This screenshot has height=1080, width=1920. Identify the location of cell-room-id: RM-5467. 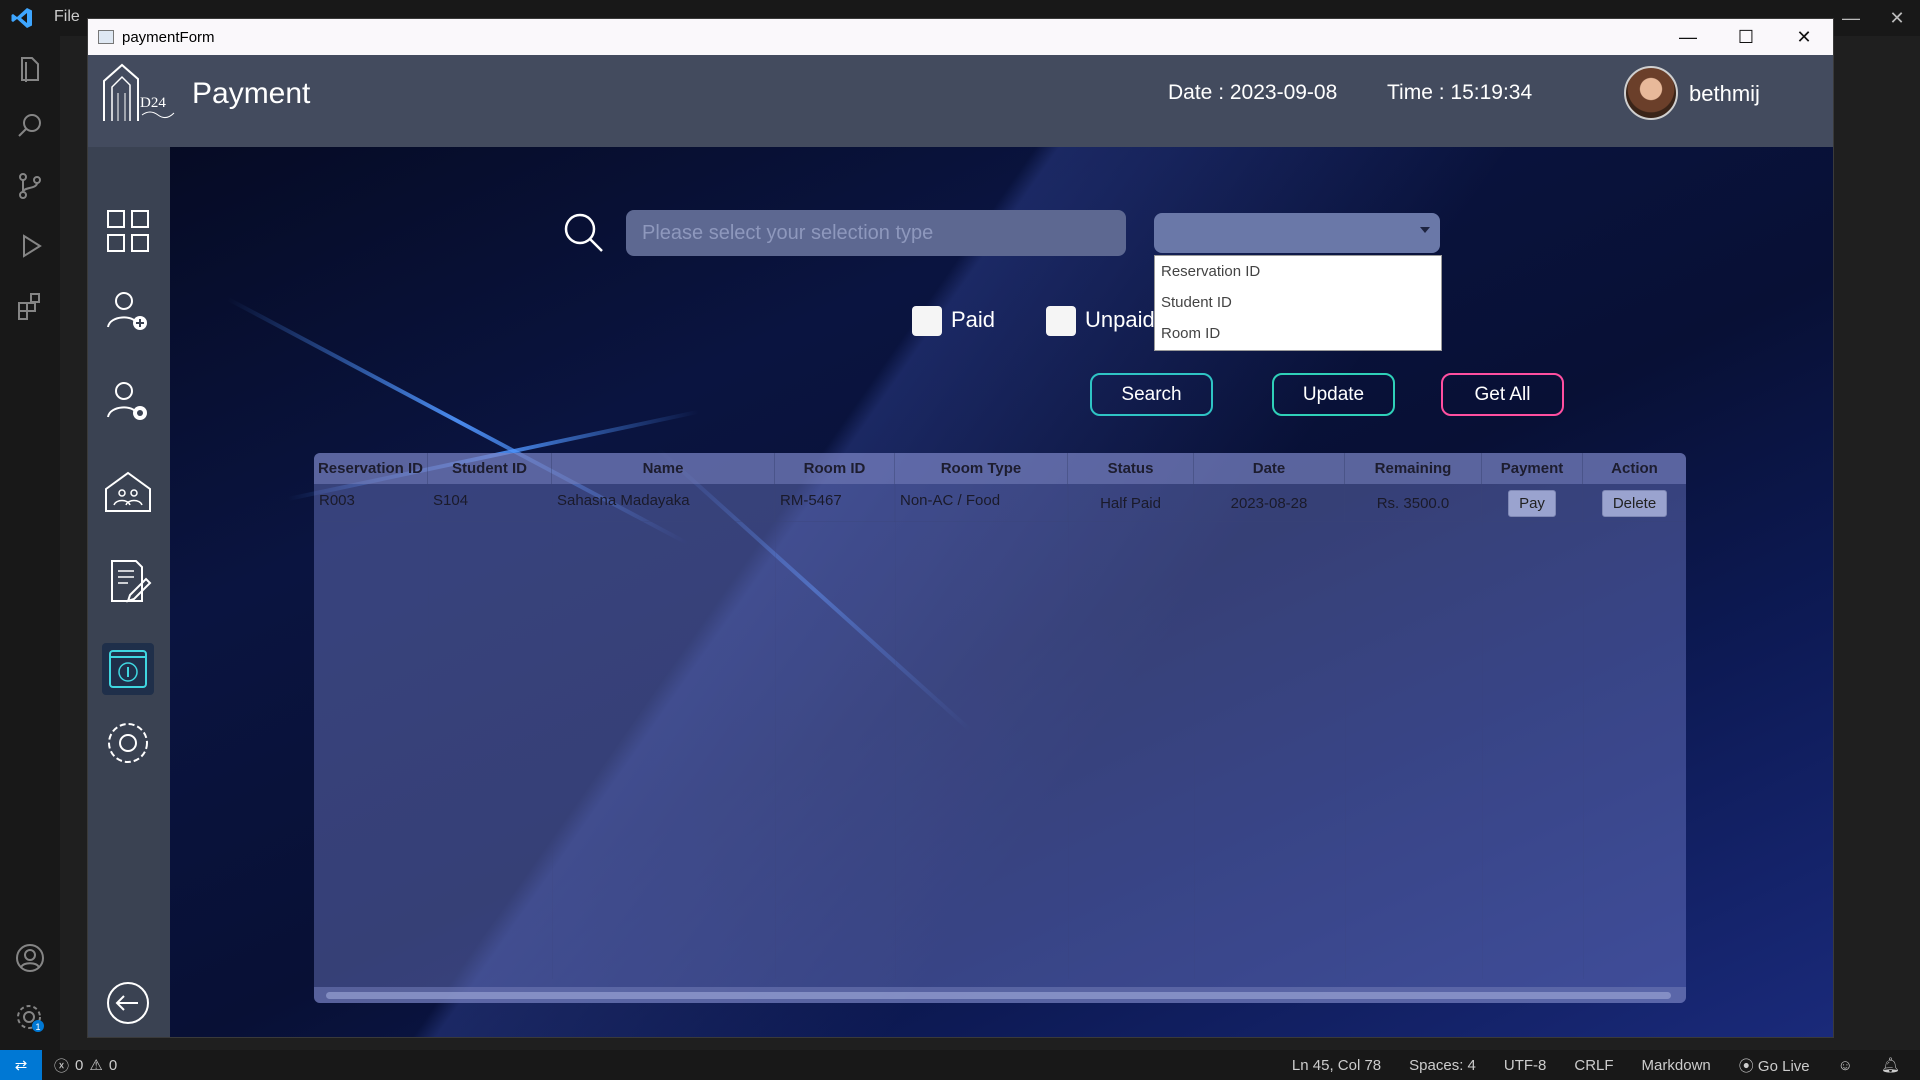
(835, 503).